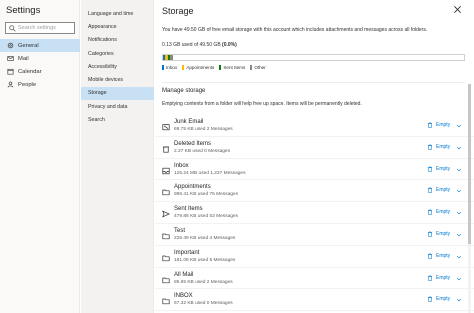 The image size is (474, 313). I want to click on settings-category-list: General Mail Calendar People, so click(40, 65).